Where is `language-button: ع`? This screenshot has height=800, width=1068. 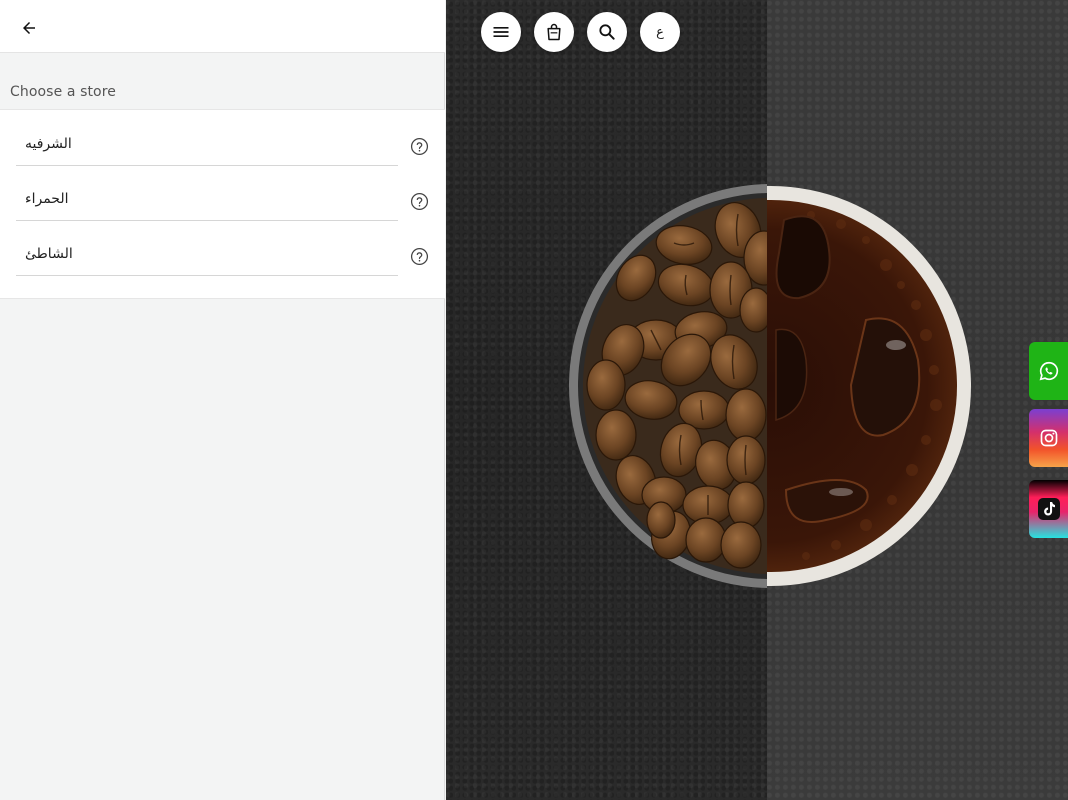 language-button: ع is located at coordinates (660, 32).